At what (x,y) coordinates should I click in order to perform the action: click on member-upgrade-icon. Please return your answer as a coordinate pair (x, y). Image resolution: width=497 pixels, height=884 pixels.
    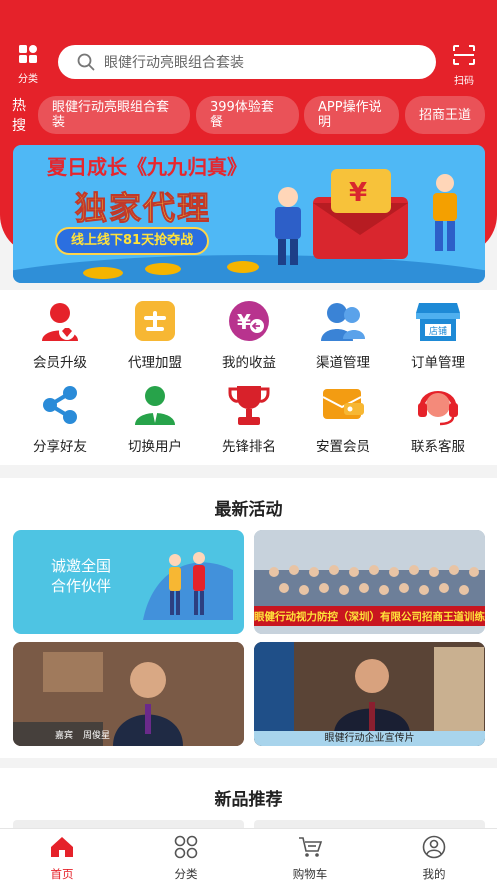
    Looking at the image, I should click on (60, 322).